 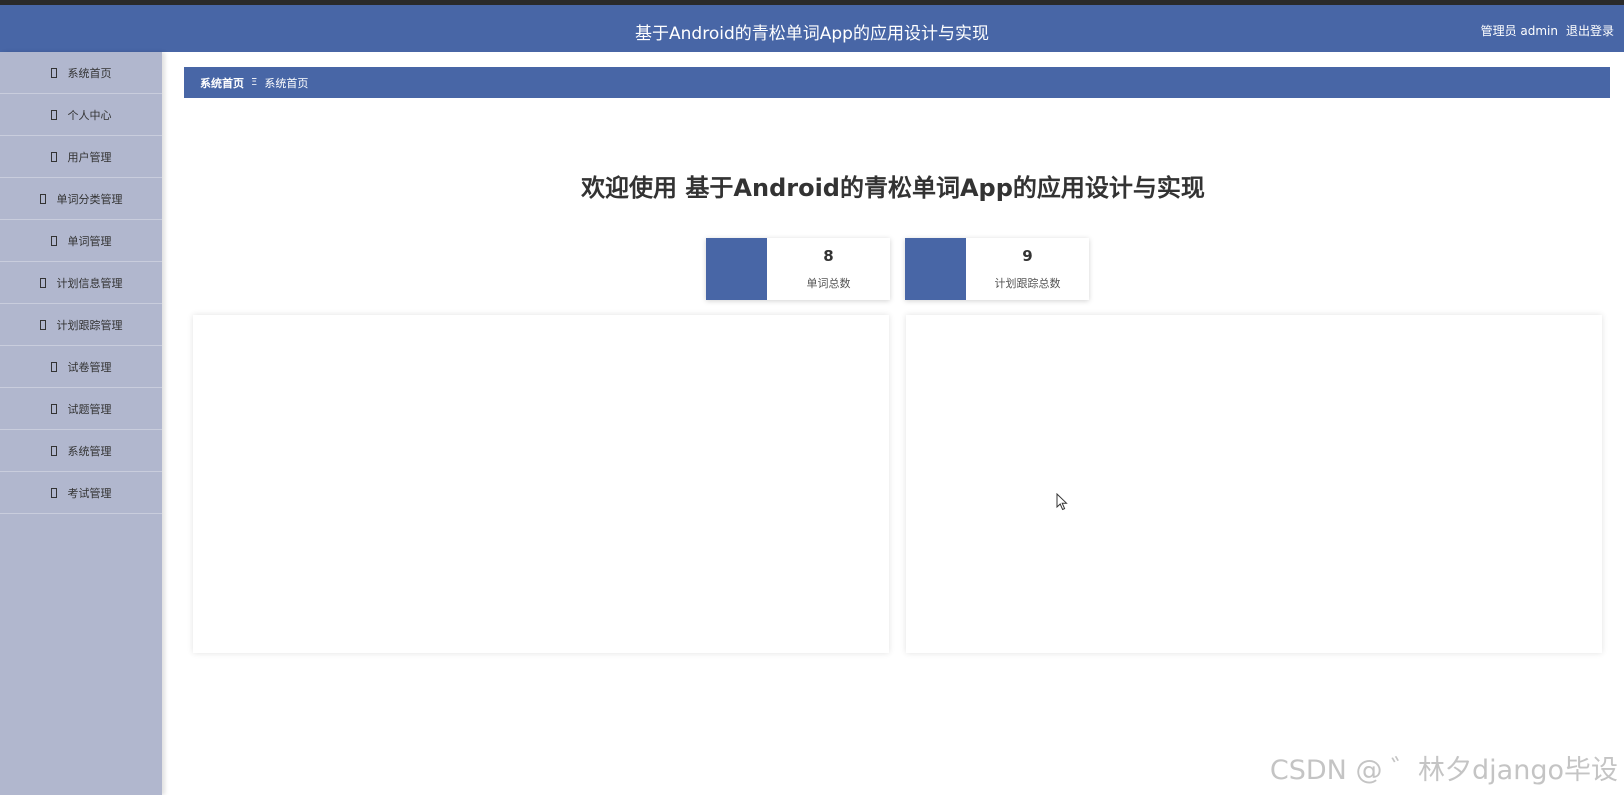 What do you see at coordinates (812, 34) in the screenshot?
I see `app-title: 基于Android的青松单词App的应用设计与实现` at bounding box center [812, 34].